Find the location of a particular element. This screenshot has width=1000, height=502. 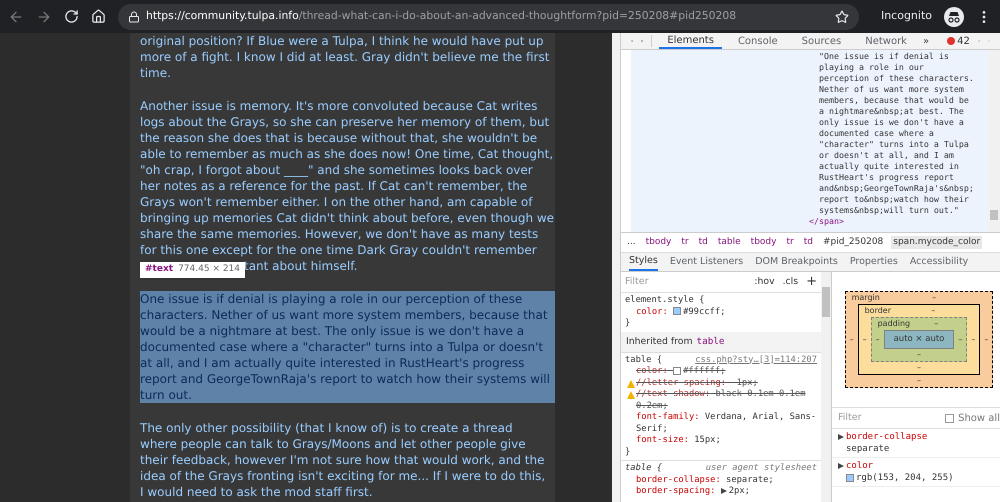

post-paragraph: The only other possibility (that I know of) is to create a thread where people can talk to Grays/Moons and let other people give their feedback, however I'm not sure how that would work, and the idea of the Grays fronting isn't exciting for me... If I were to do this, I would need to ask the mod staff first. is located at coordinates (343, 460).